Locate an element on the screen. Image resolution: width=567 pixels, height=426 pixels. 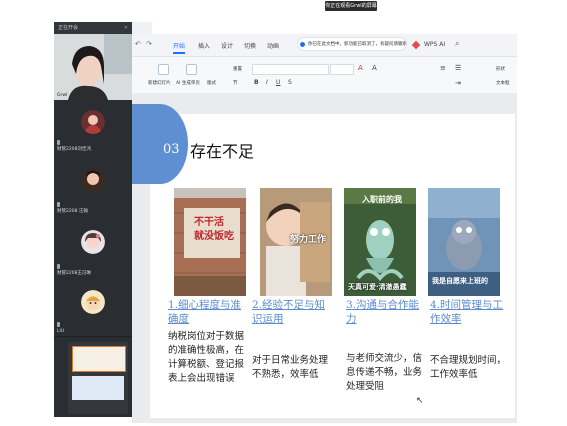
participant-tile: 财管2208刘佳鸿 is located at coordinates (93, 127).